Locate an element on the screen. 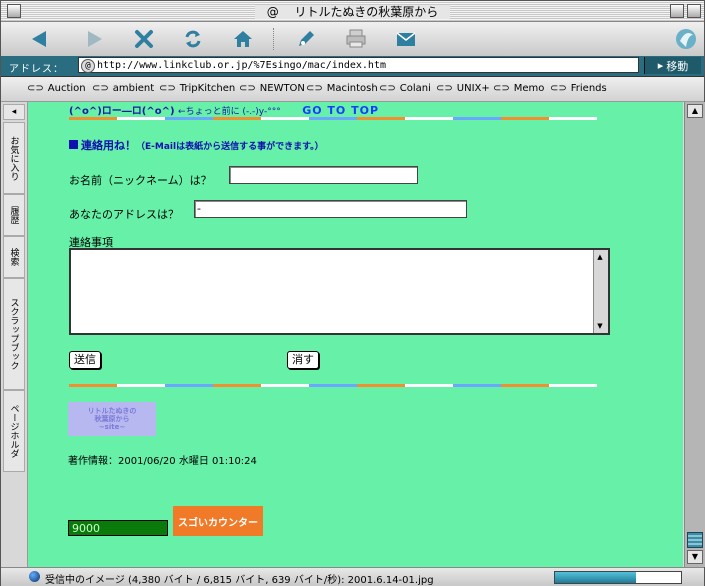  favorite-item: ⊂⊃ Colani is located at coordinates (405, 88).